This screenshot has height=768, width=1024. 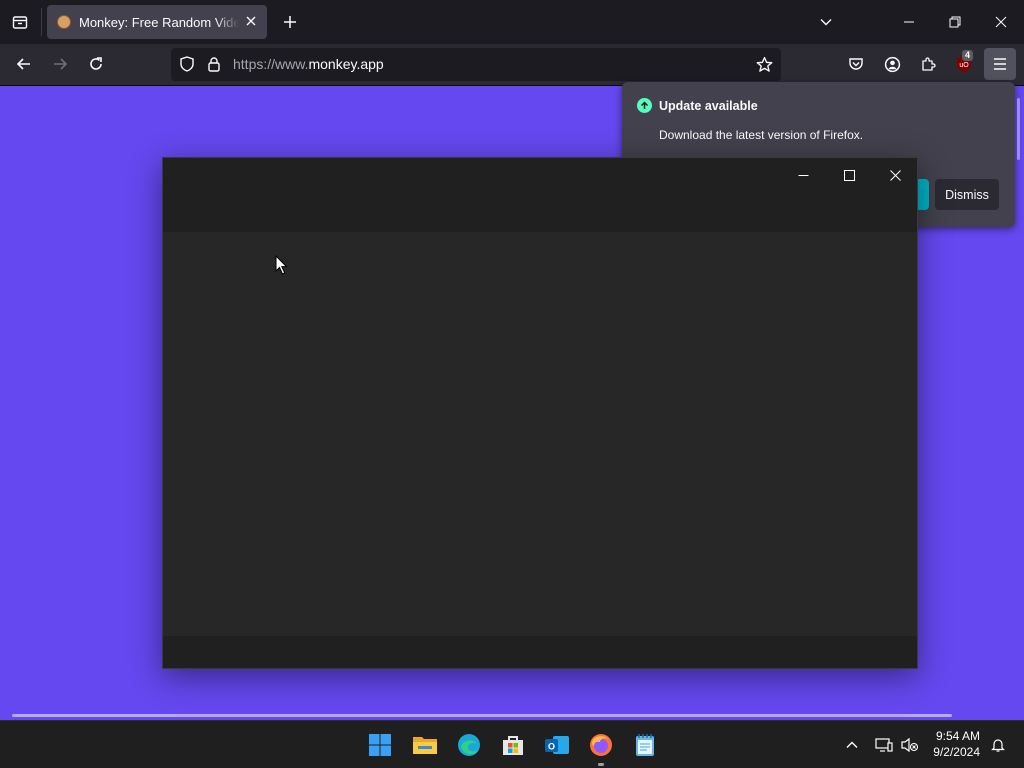 I want to click on volume-muted-icon, so click(x=910, y=745).